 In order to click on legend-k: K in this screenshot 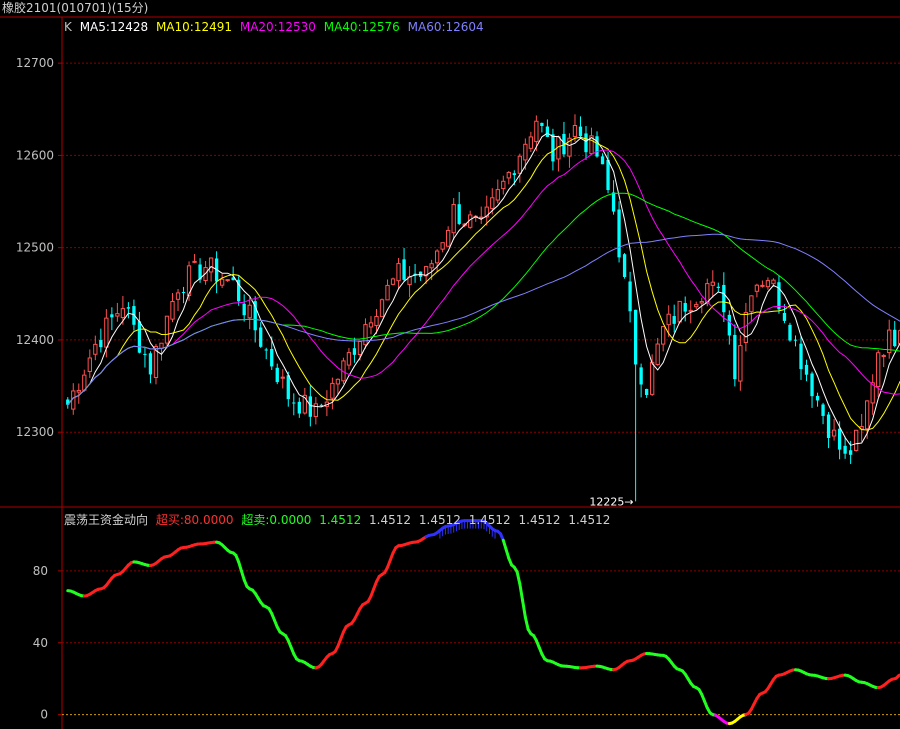, I will do `click(68, 27)`.